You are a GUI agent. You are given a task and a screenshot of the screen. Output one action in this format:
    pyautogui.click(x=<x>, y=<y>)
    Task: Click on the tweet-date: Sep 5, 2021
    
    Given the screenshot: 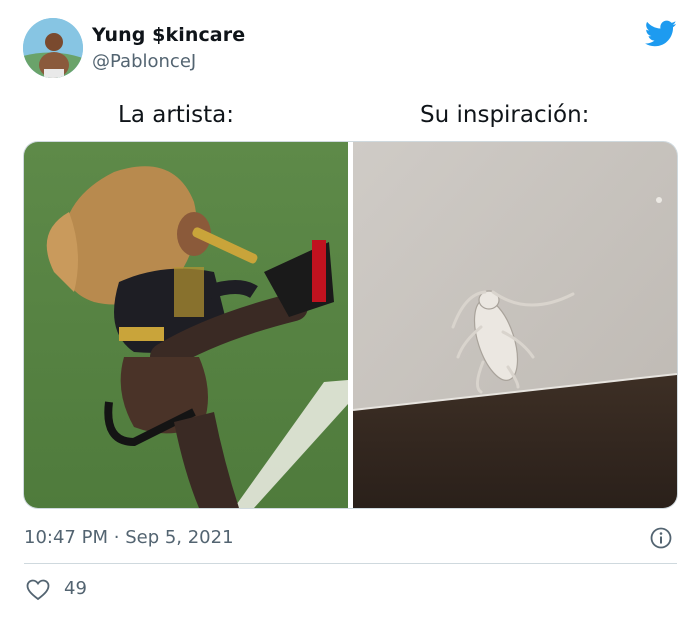 What is the action you would take?
    pyautogui.click(x=179, y=537)
    